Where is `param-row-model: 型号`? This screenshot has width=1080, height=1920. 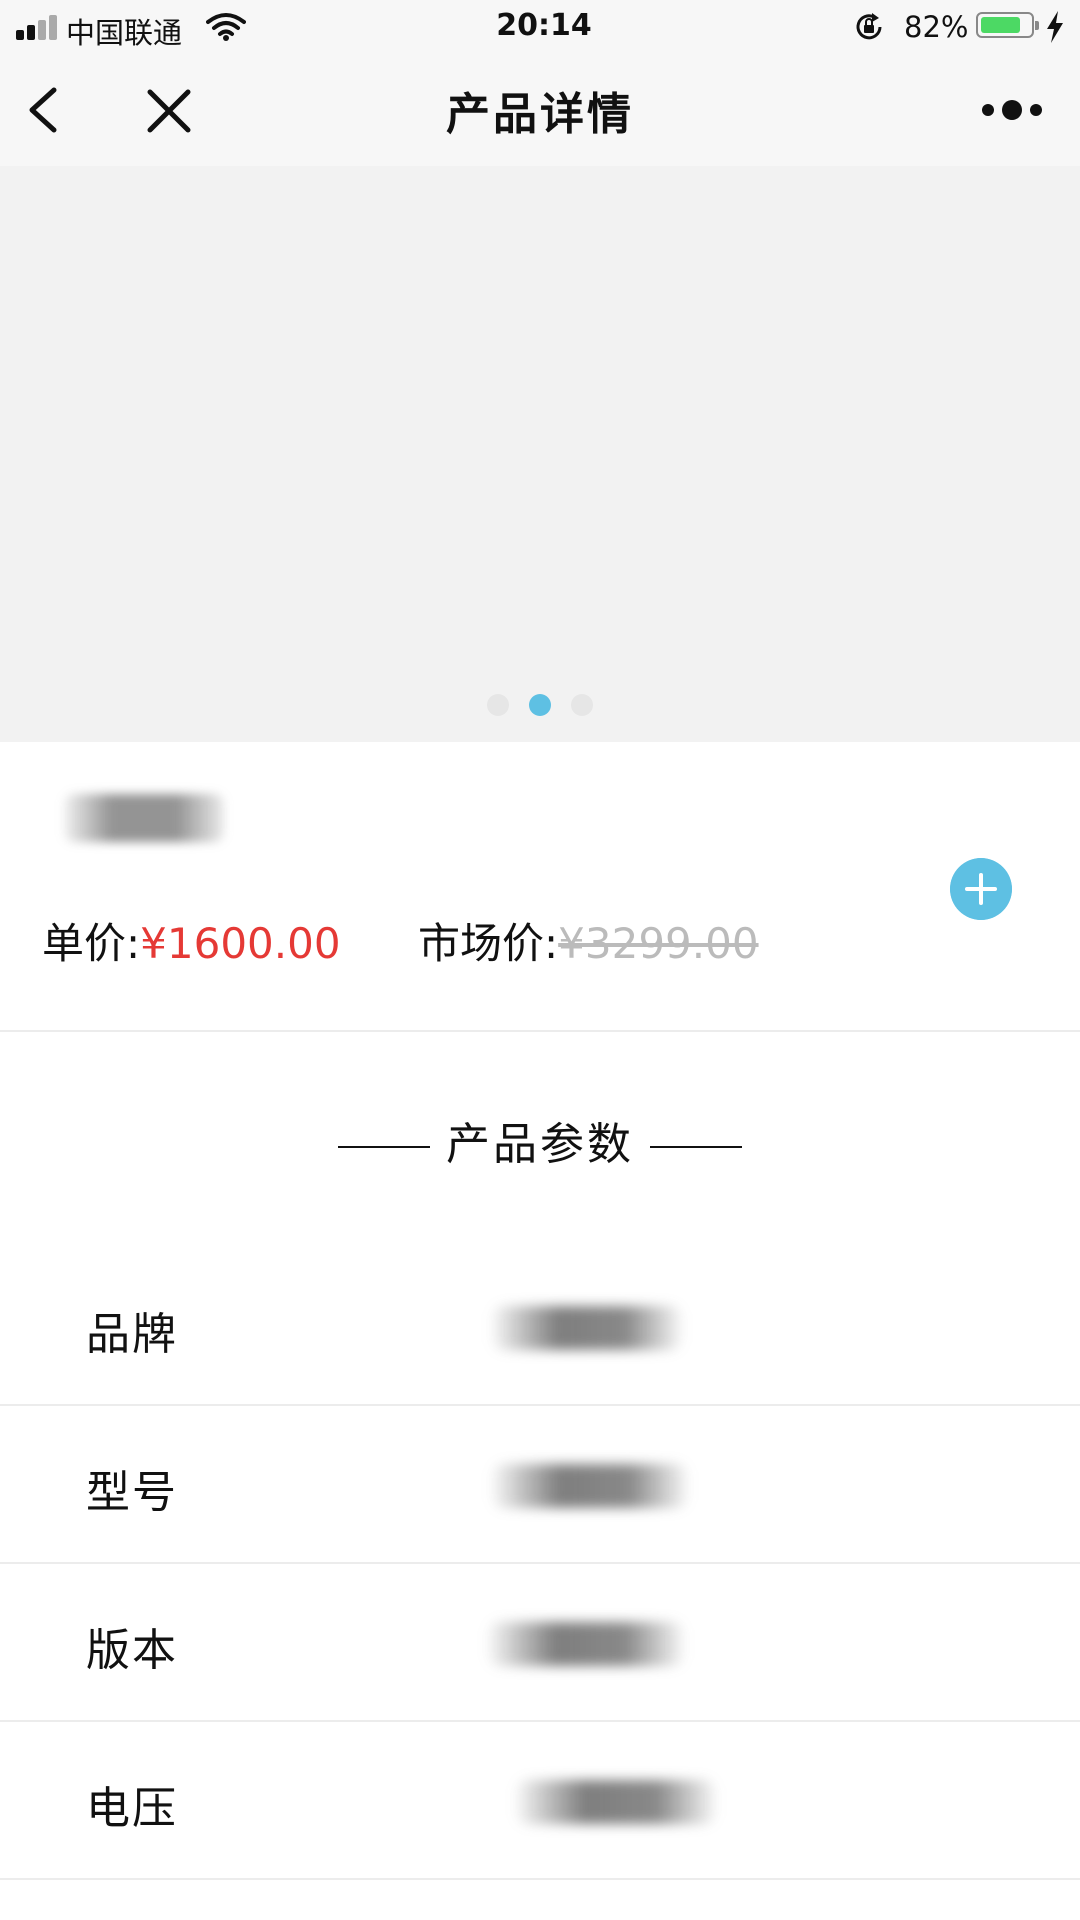
param-row-model: 型号 is located at coordinates (540, 1485).